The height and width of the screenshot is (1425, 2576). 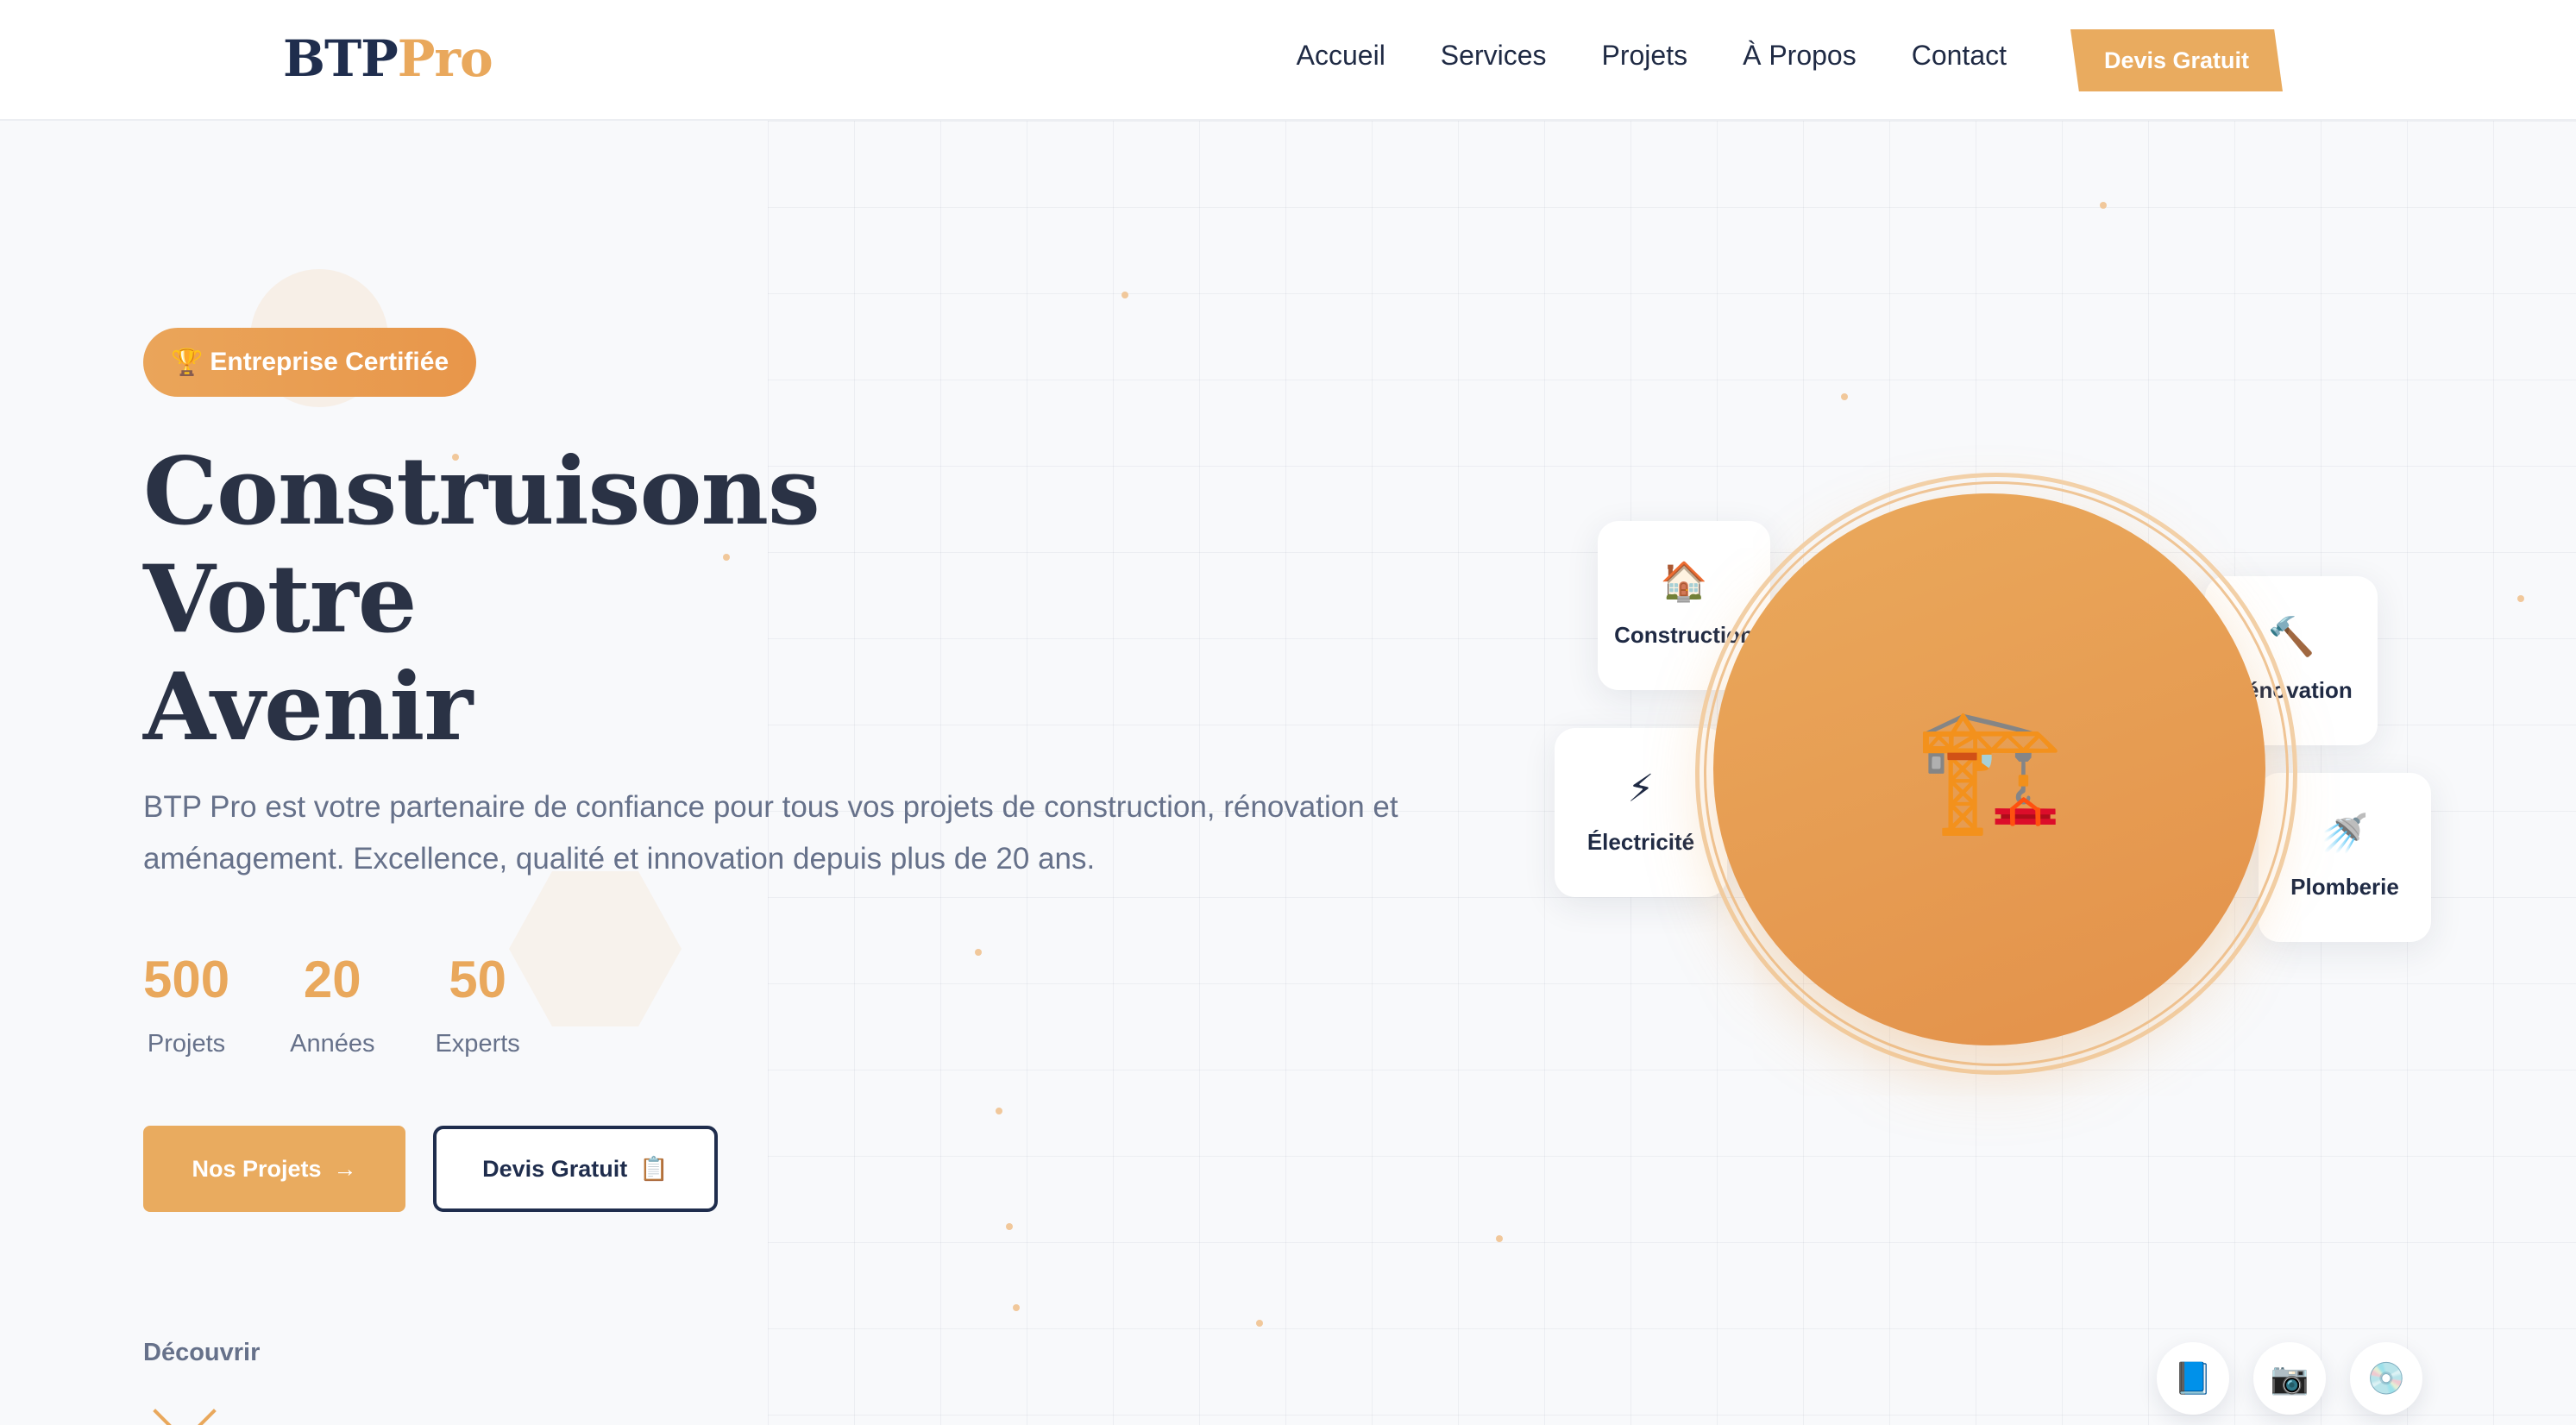 I want to click on stat-label: Experts, so click(x=477, y=1044).